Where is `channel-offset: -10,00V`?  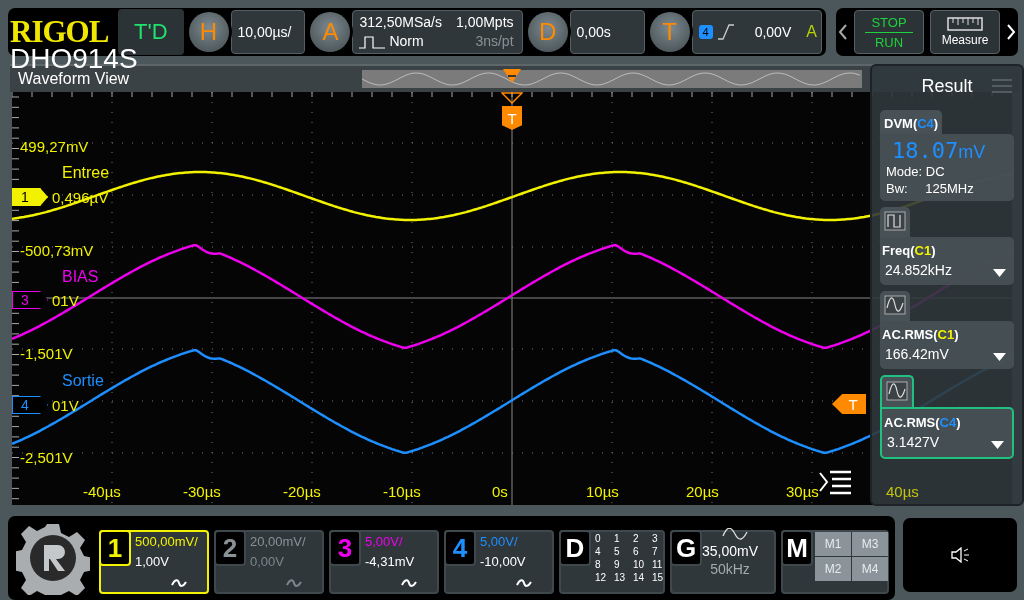
channel-offset: -10,00V is located at coordinates (503, 562).